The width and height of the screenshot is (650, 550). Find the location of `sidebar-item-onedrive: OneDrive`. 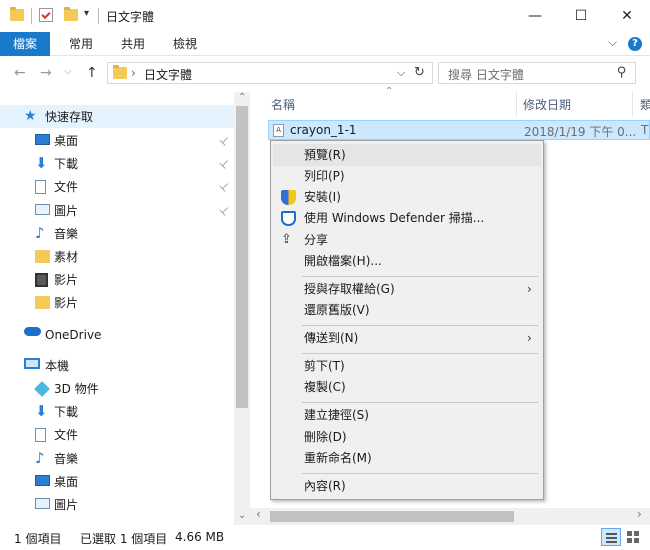

sidebar-item-onedrive: OneDrive is located at coordinates (117, 334).